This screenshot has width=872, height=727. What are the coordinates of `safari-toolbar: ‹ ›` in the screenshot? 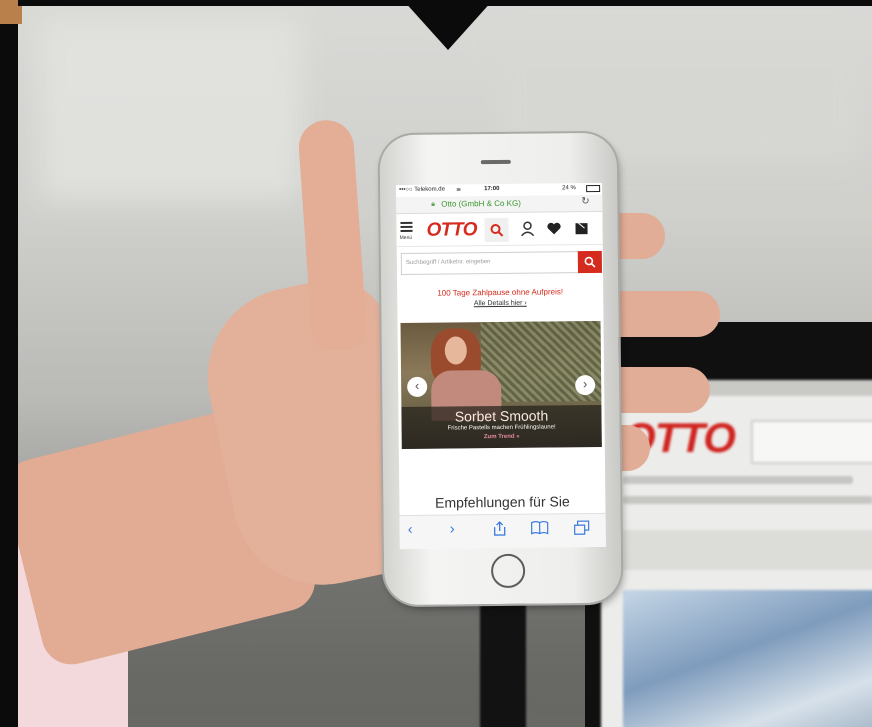 It's located at (502, 531).